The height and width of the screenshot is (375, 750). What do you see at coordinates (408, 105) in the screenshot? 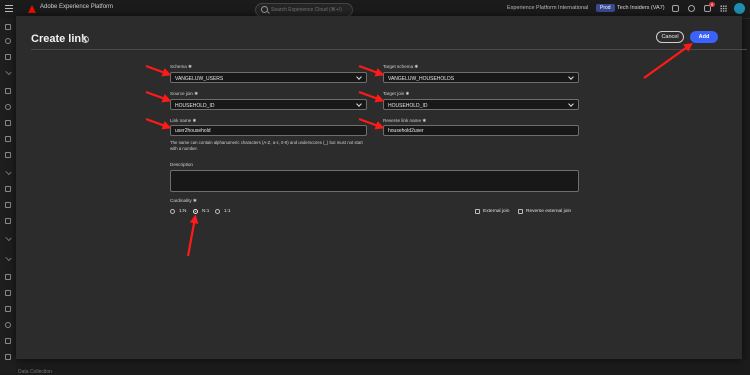
I see `target-join-value: HOUSEHOLD_ID` at bounding box center [408, 105].